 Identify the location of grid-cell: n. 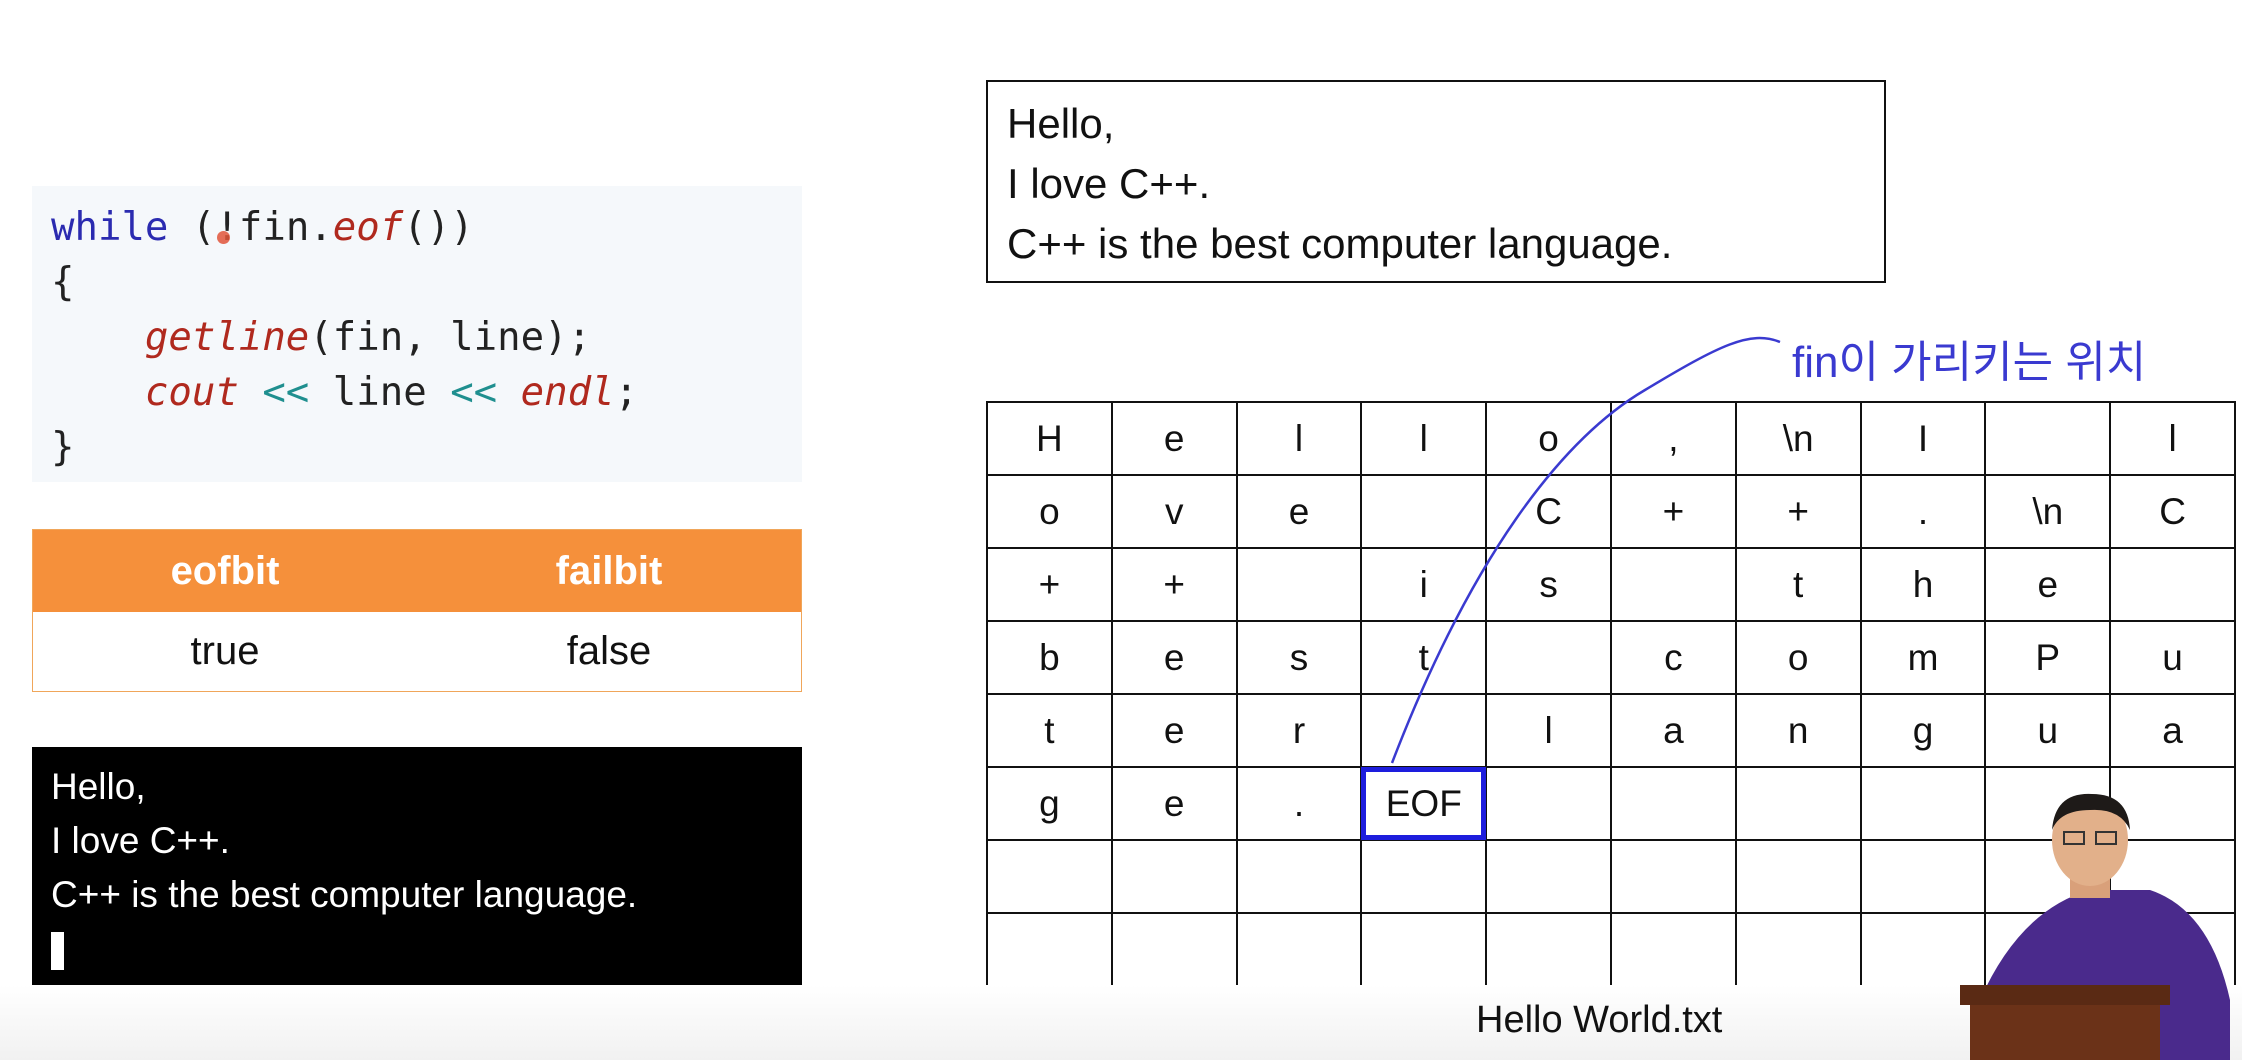
(1798, 730).